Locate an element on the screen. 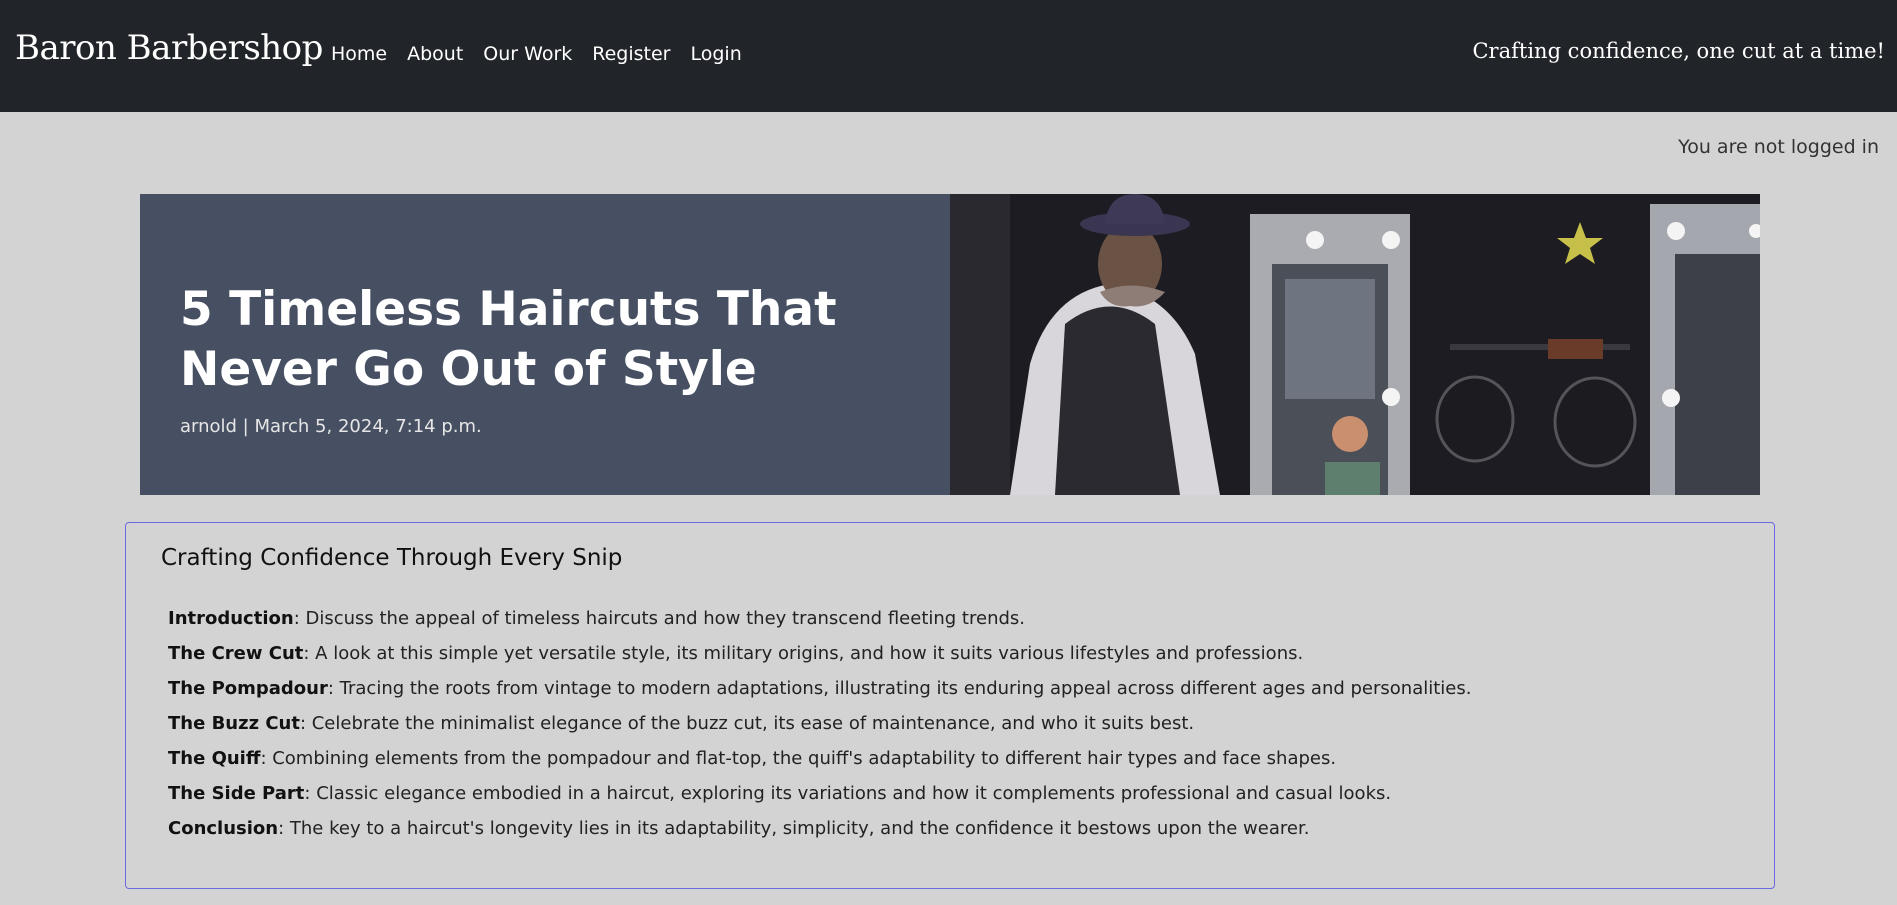 The image size is (1897, 905). item-term: The Side Part is located at coordinates (236, 793).